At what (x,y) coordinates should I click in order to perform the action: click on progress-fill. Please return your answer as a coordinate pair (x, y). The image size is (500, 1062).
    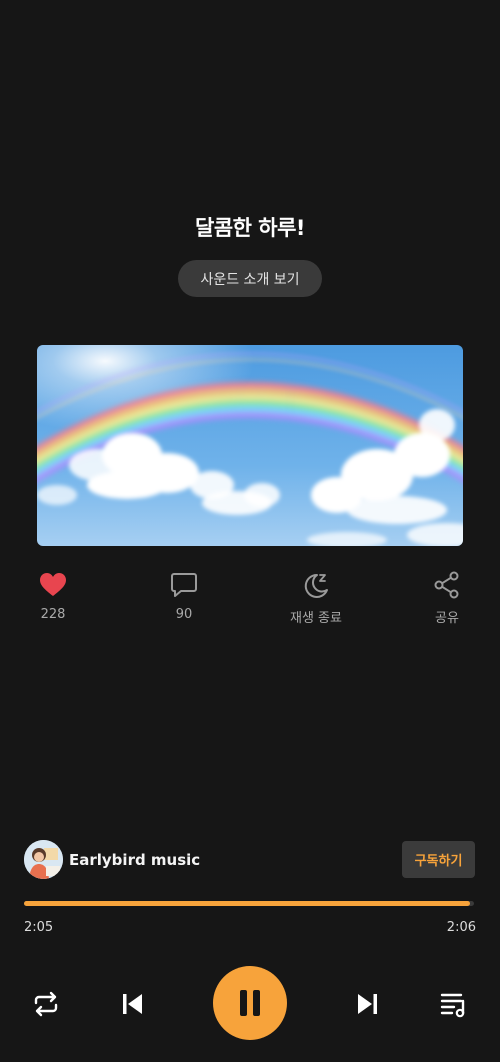
    Looking at the image, I should click on (247, 903).